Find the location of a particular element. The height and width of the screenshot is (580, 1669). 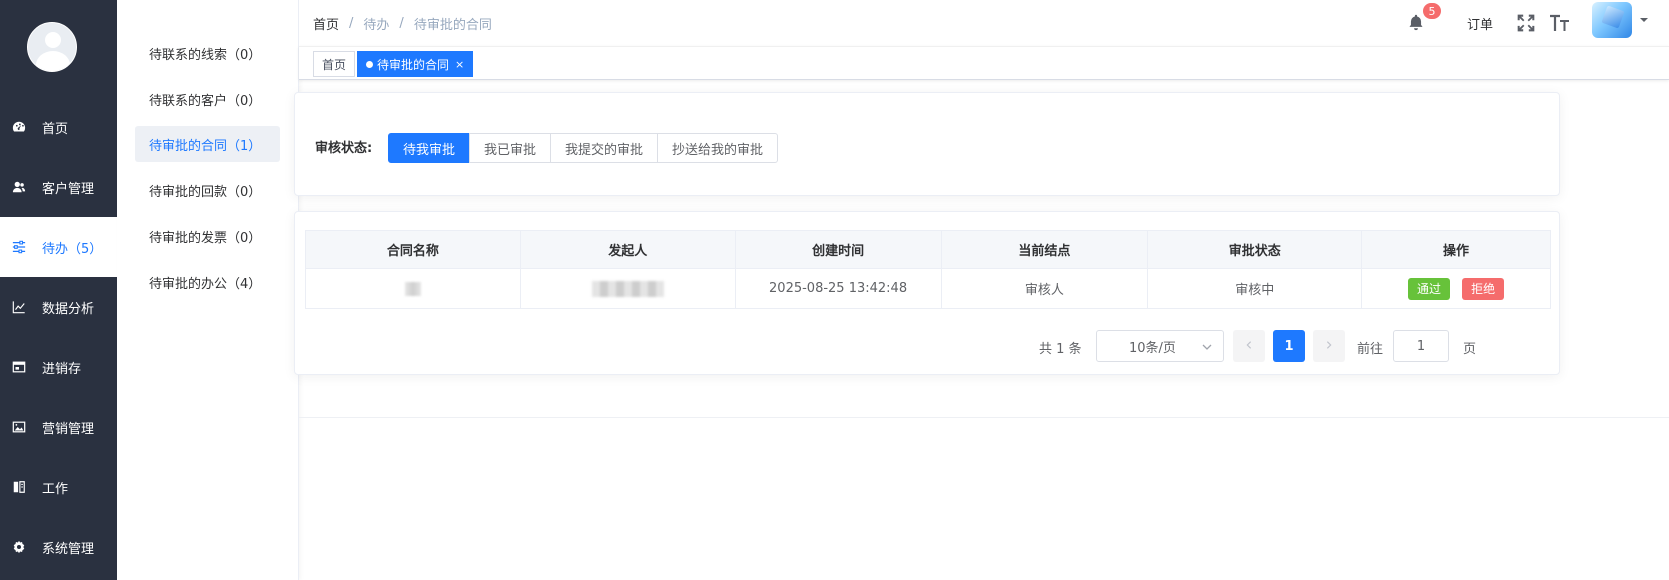

tag-label: 待审批的合同 is located at coordinates (413, 64).